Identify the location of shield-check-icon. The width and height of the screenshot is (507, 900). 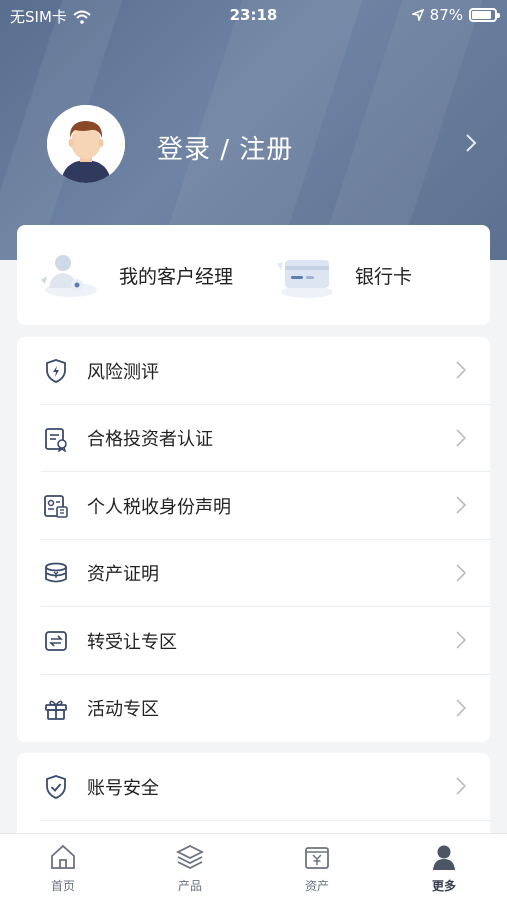
(56, 787).